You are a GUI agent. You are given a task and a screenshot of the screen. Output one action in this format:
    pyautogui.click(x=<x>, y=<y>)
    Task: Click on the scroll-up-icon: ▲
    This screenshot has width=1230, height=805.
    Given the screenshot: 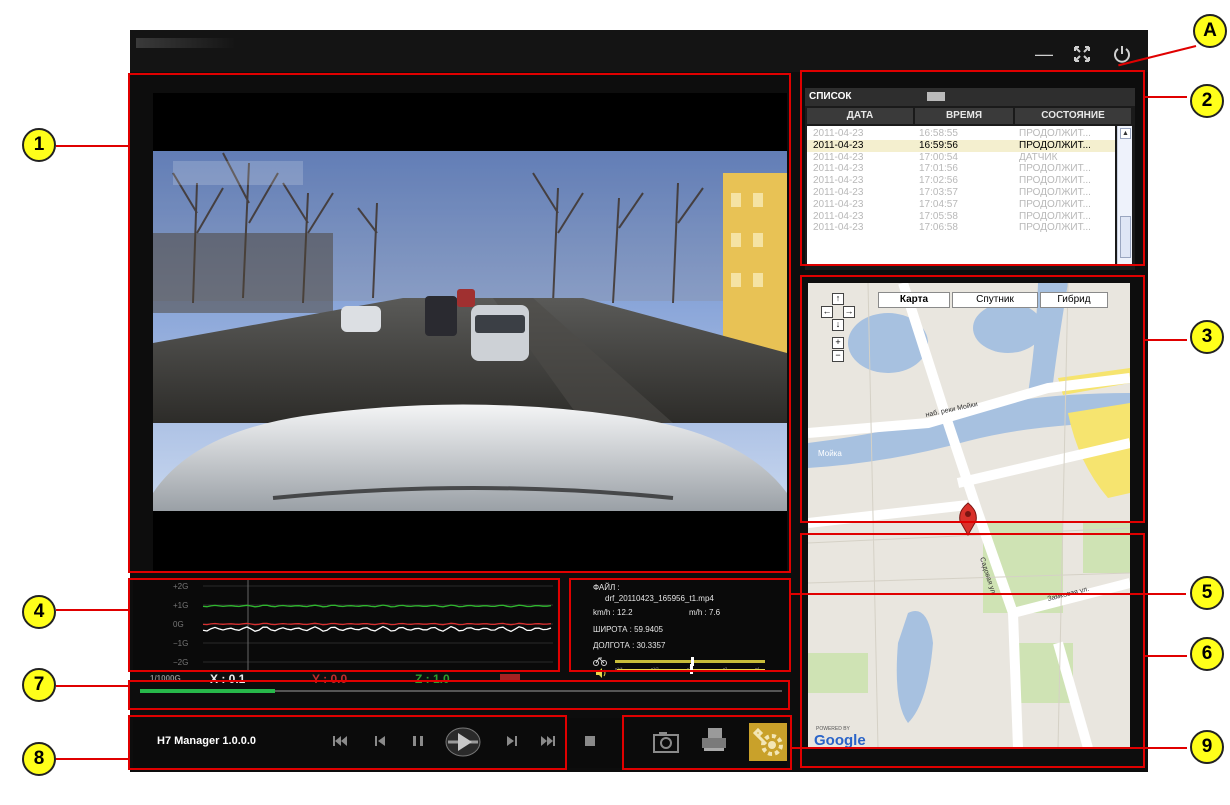 What is the action you would take?
    pyautogui.click(x=1125, y=133)
    